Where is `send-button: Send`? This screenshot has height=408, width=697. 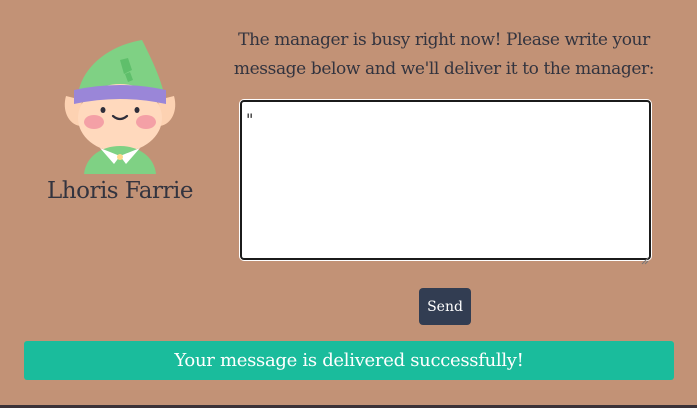
send-button: Send is located at coordinates (445, 306).